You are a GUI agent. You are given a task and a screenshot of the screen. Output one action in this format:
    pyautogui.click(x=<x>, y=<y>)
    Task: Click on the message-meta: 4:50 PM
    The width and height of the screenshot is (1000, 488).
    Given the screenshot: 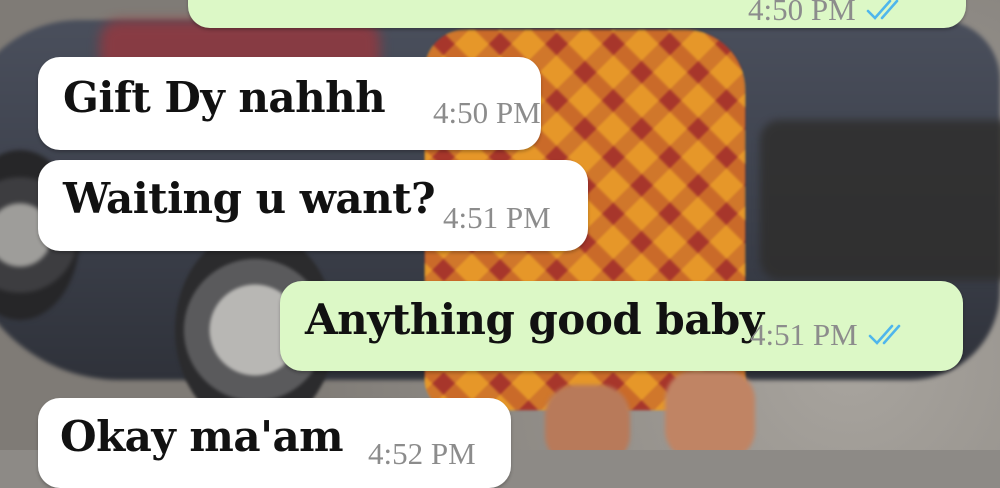 What is the action you would take?
    pyautogui.click(x=829, y=14)
    